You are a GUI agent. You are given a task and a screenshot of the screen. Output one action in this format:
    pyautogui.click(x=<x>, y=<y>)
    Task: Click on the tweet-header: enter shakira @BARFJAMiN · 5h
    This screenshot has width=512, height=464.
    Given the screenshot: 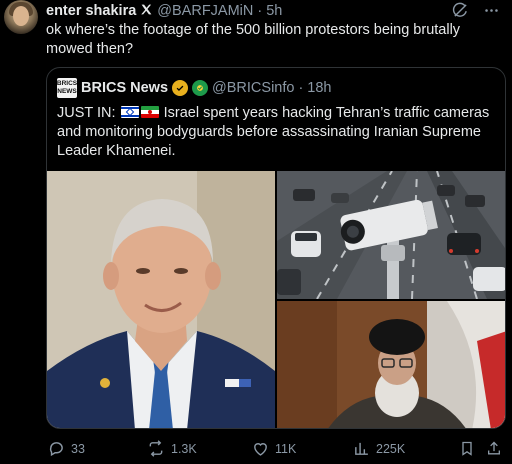 What is the action you would take?
    pyautogui.click(x=164, y=11)
    